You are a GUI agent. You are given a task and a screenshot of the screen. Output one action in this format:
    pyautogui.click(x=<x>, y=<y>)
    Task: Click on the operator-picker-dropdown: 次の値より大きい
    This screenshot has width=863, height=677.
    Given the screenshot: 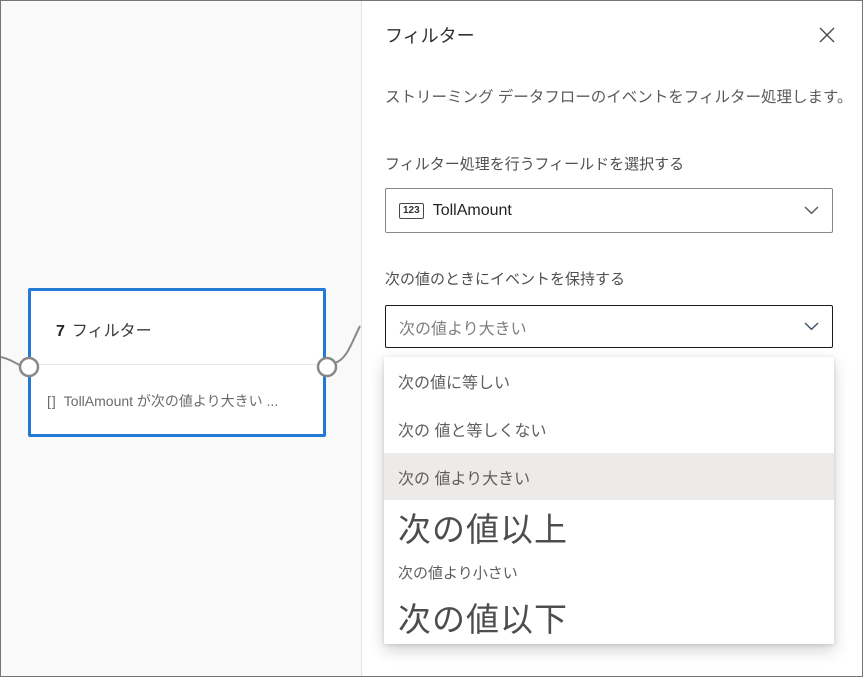 What is the action you would take?
    pyautogui.click(x=609, y=326)
    